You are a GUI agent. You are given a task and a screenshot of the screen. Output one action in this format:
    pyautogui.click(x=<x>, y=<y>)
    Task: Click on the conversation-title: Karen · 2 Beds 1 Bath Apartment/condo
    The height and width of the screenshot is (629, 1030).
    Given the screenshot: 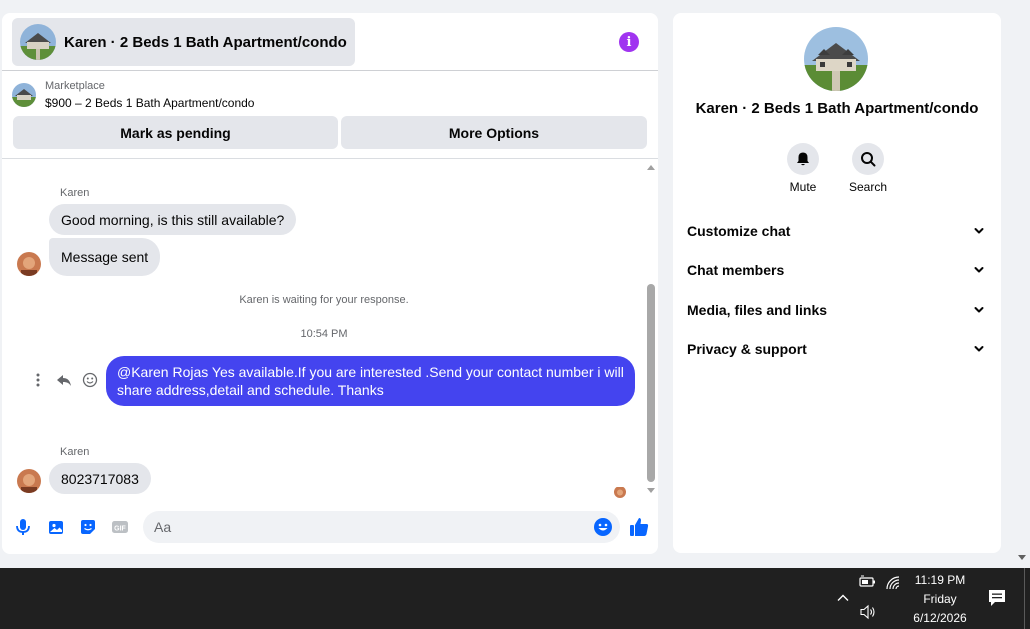 What is the action you would take?
    pyautogui.click(x=205, y=42)
    